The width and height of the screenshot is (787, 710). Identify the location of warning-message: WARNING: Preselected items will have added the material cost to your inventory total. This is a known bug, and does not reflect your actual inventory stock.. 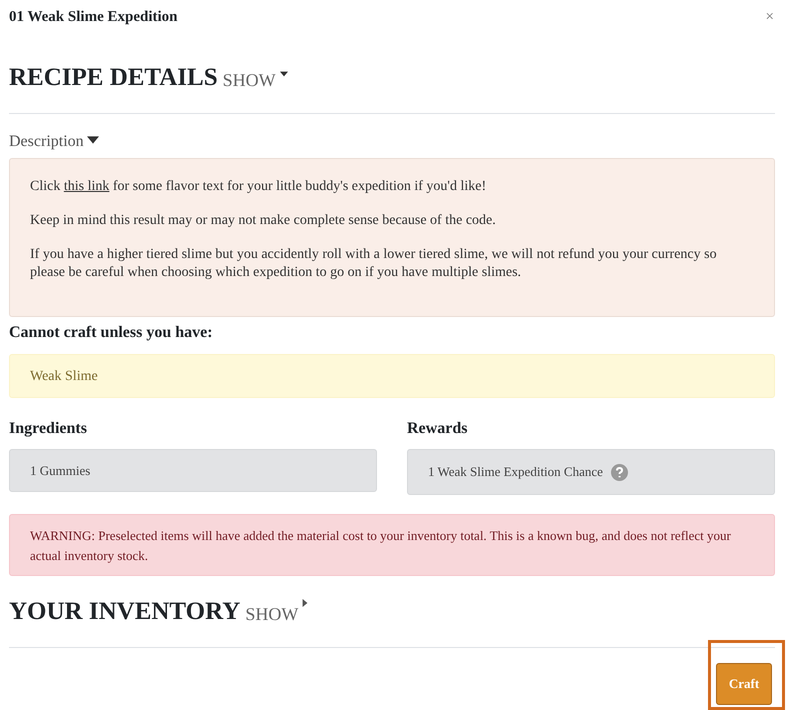
(392, 545).